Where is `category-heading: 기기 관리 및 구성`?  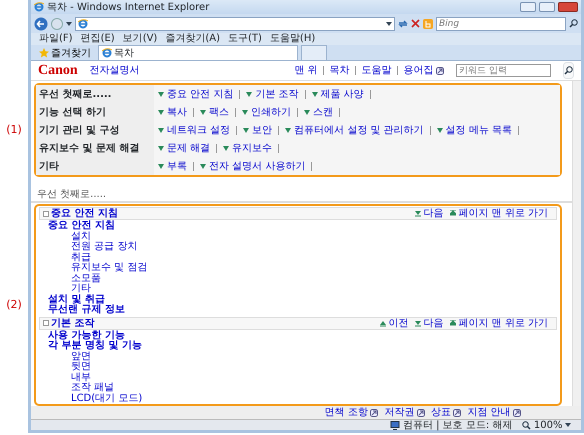
category-heading: 기기 관리 및 구성 is located at coordinates (95, 130).